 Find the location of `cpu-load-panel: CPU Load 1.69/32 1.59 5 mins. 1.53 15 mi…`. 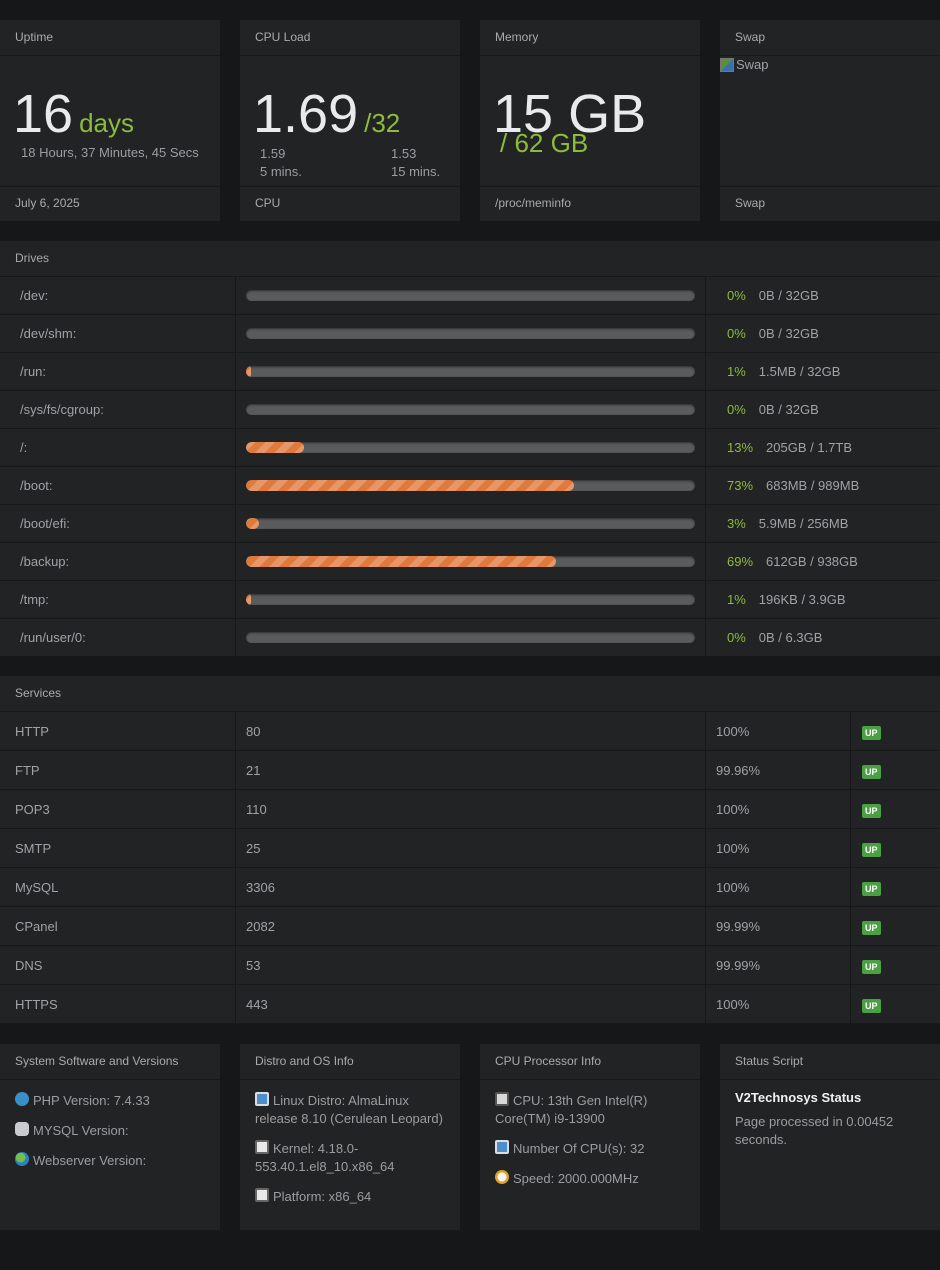

cpu-load-panel: CPU Load 1.69/32 1.59 5 mins. 1.53 15 mi… is located at coordinates (350, 120).